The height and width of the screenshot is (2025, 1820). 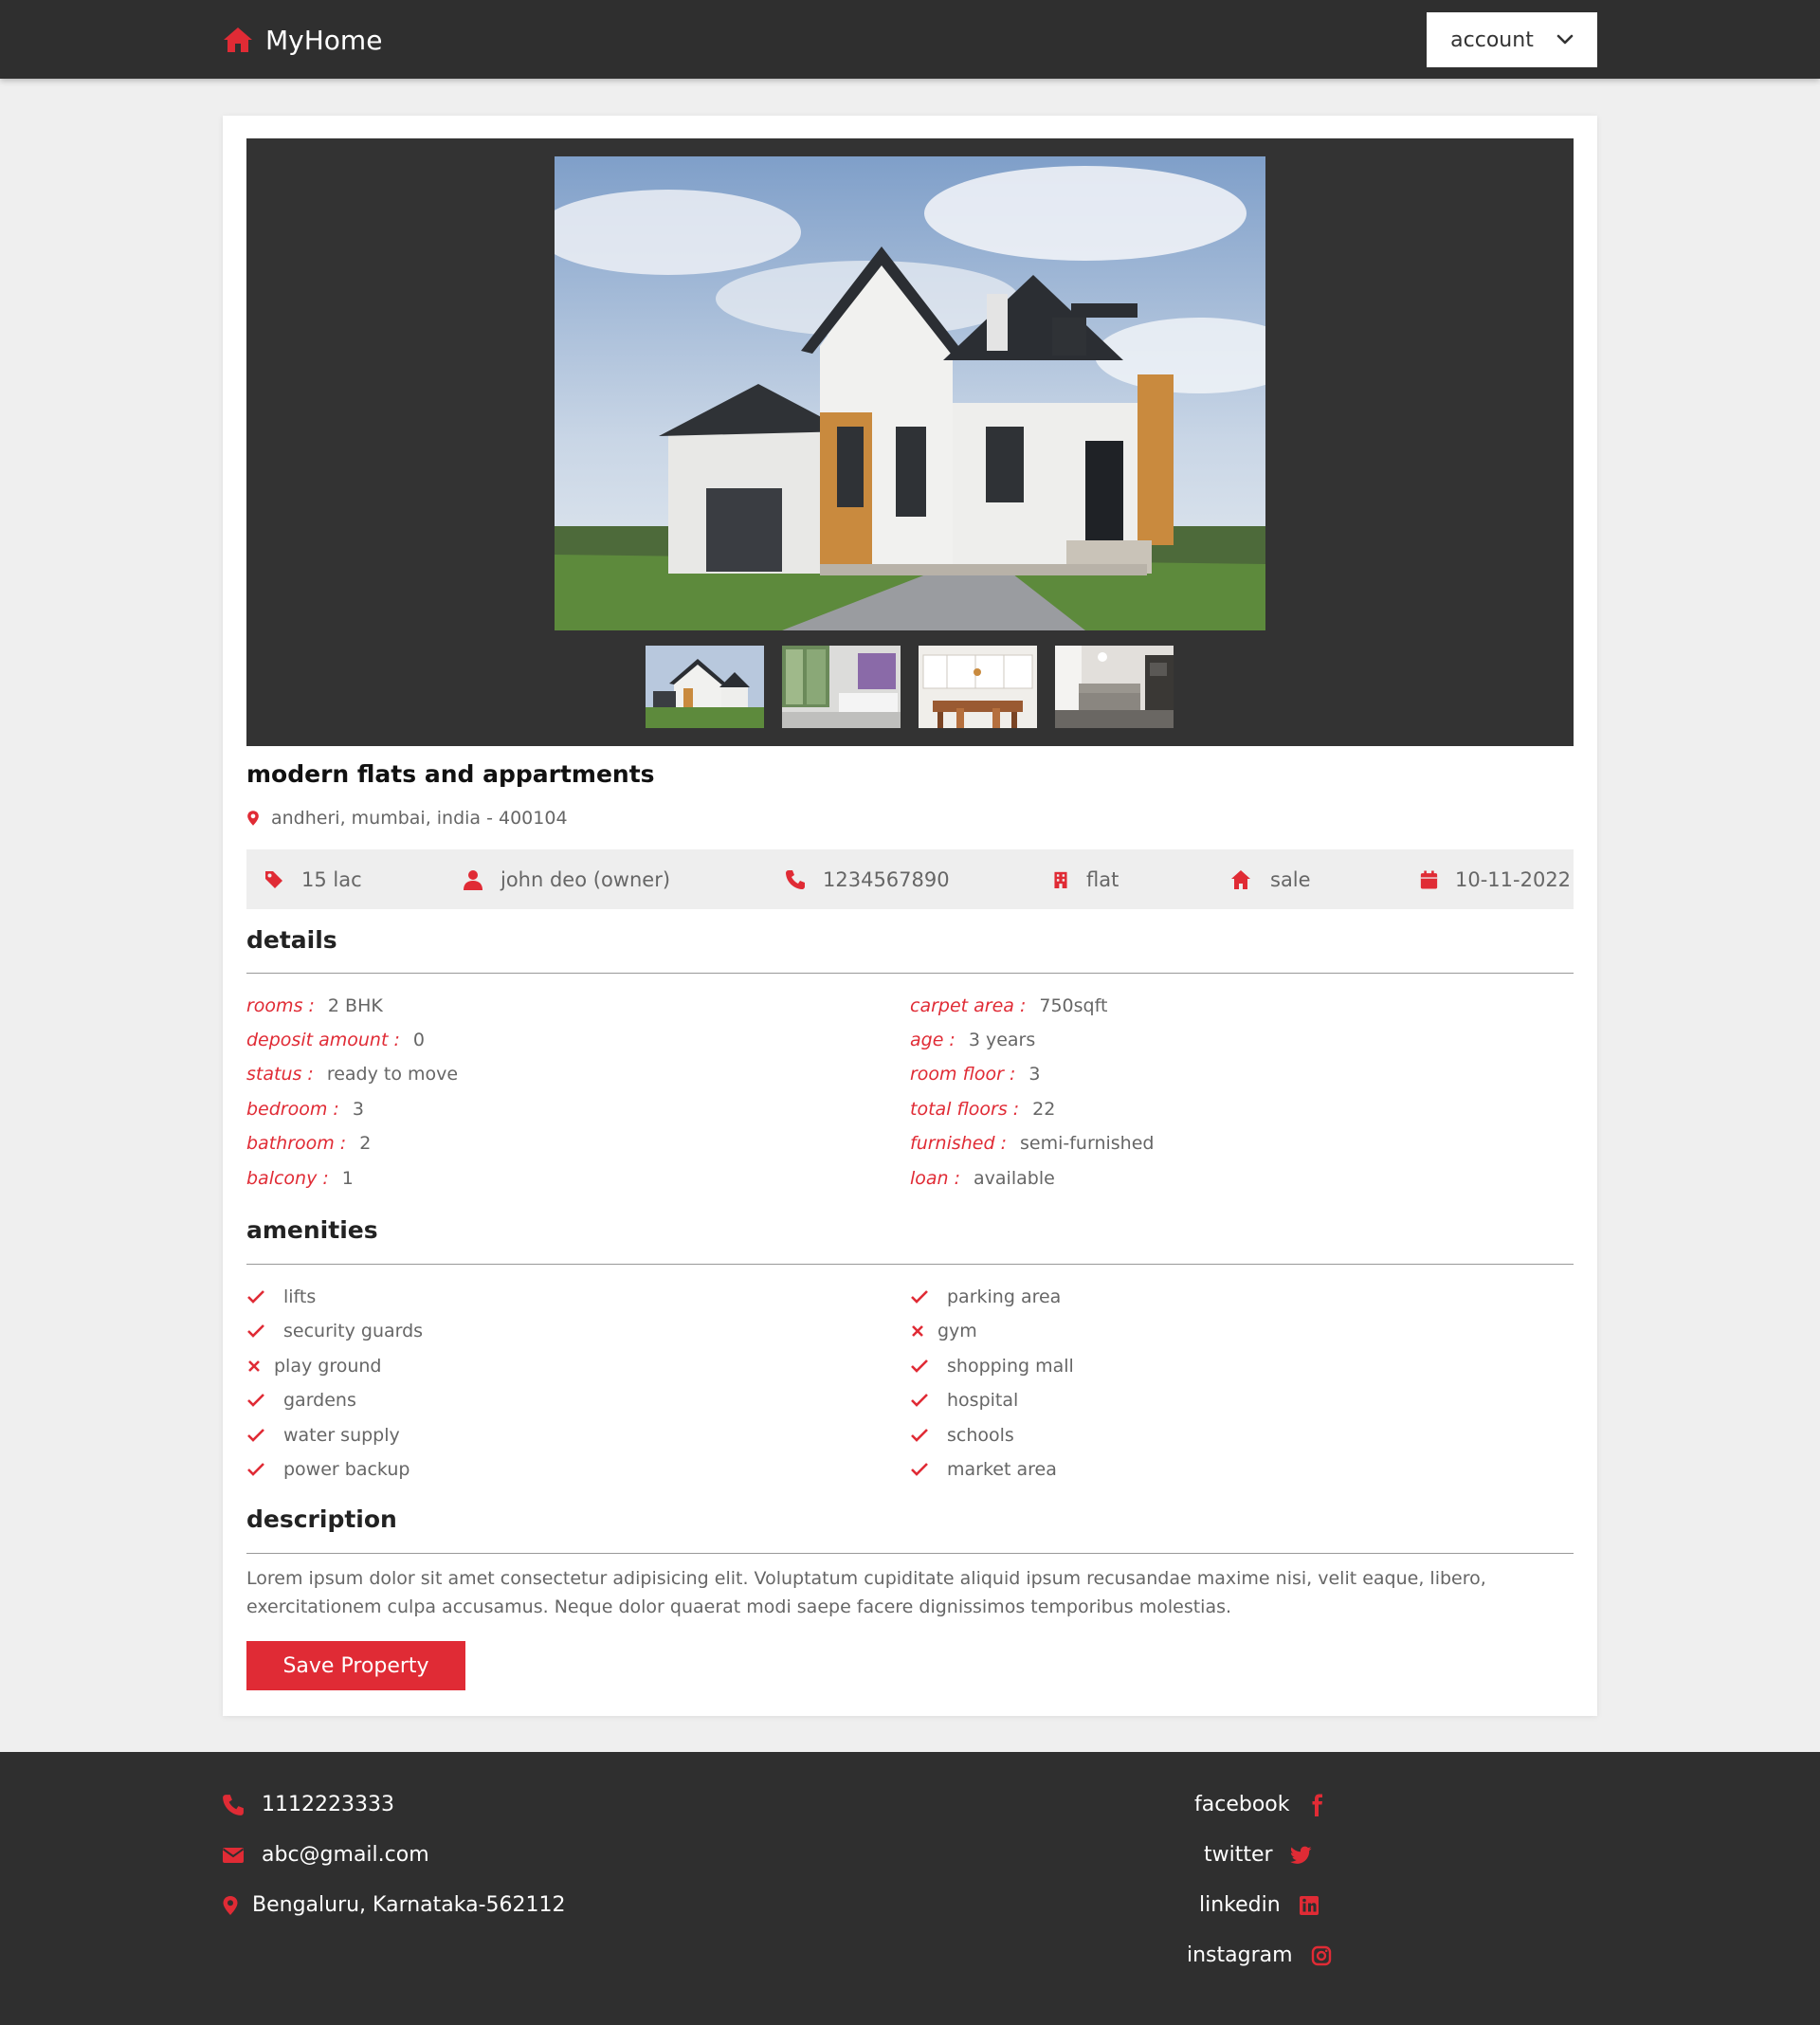 I want to click on detail-row: bedroom :3, so click(x=305, y=1109).